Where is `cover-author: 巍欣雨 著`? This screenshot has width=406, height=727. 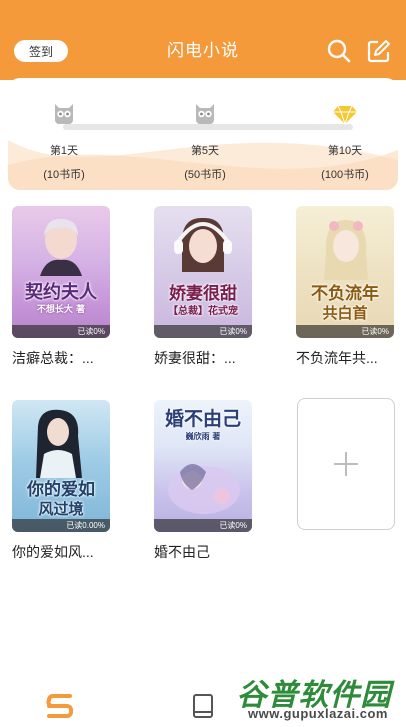
cover-author: 巍欣雨 著 is located at coordinates (203, 436).